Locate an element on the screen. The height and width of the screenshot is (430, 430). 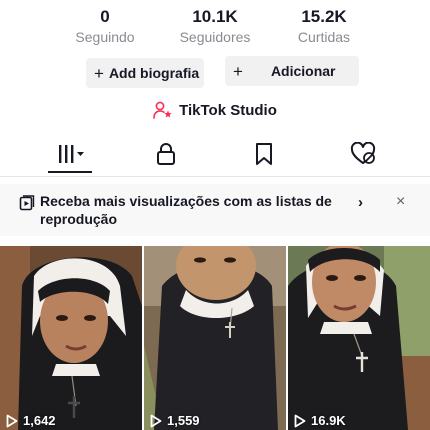
tabs-divider is located at coordinates (215, 176).